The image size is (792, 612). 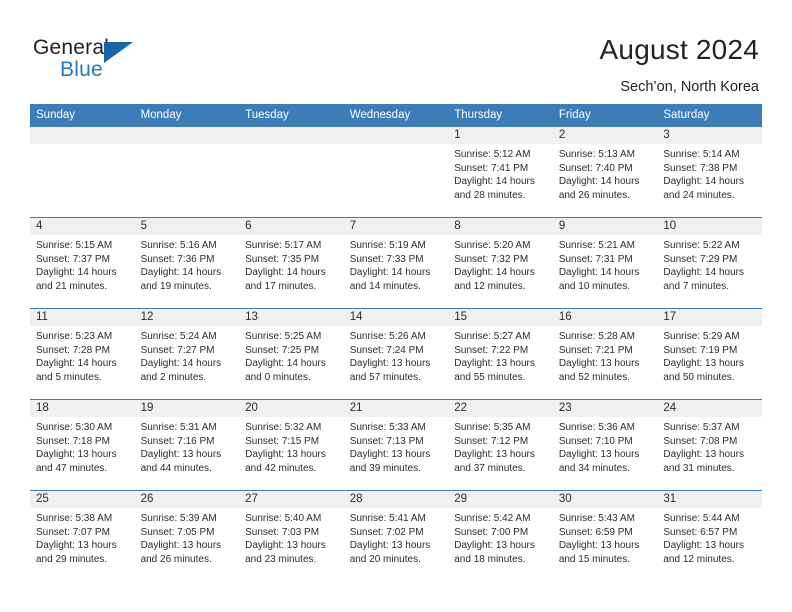 What do you see at coordinates (700, 532) in the screenshot?
I see `sunset-time: Sunset: 6:57 PM` at bounding box center [700, 532].